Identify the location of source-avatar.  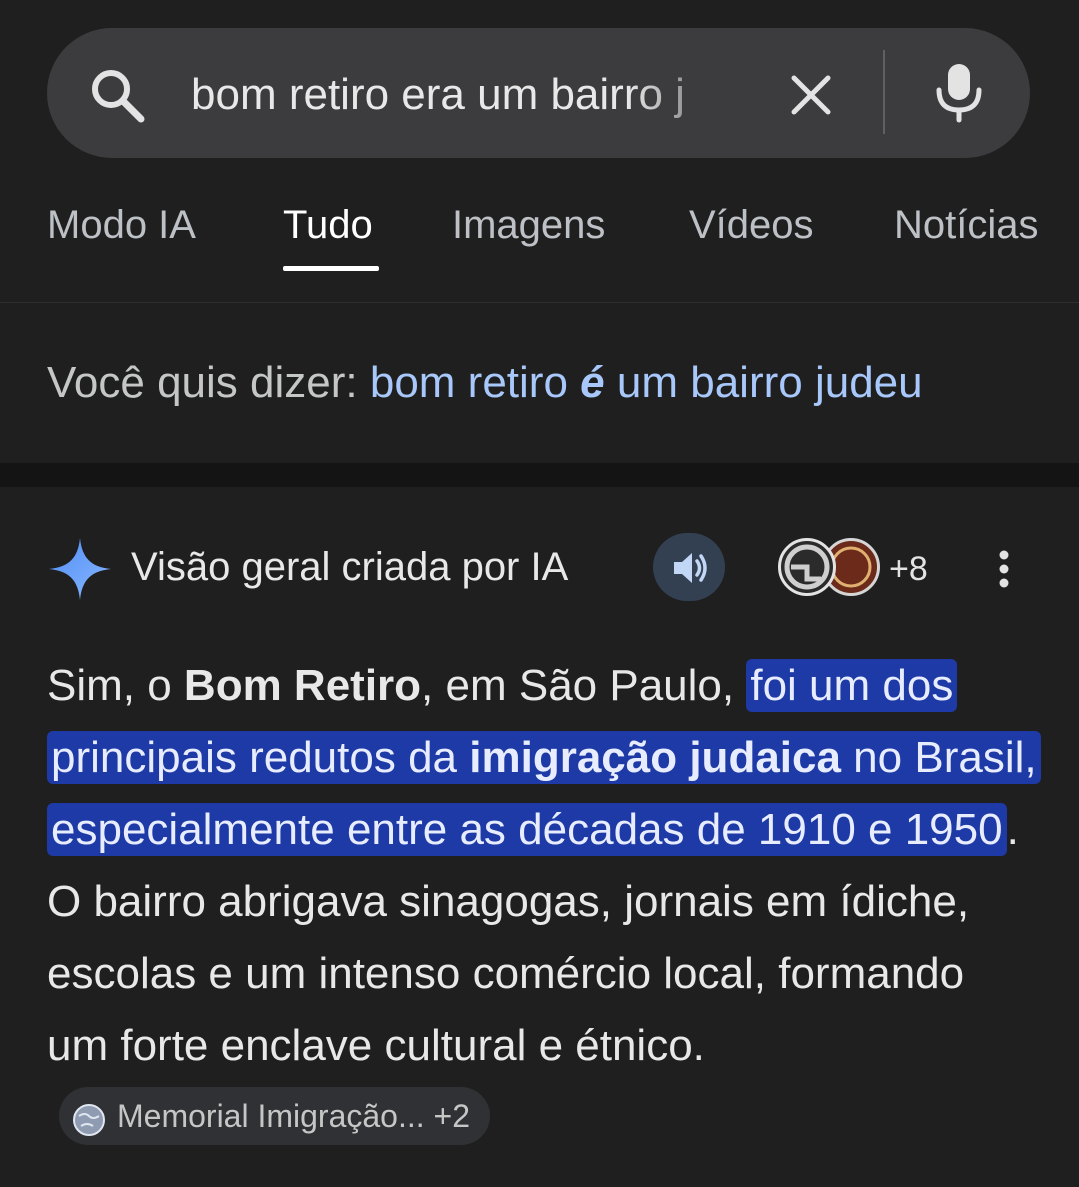
(807, 567).